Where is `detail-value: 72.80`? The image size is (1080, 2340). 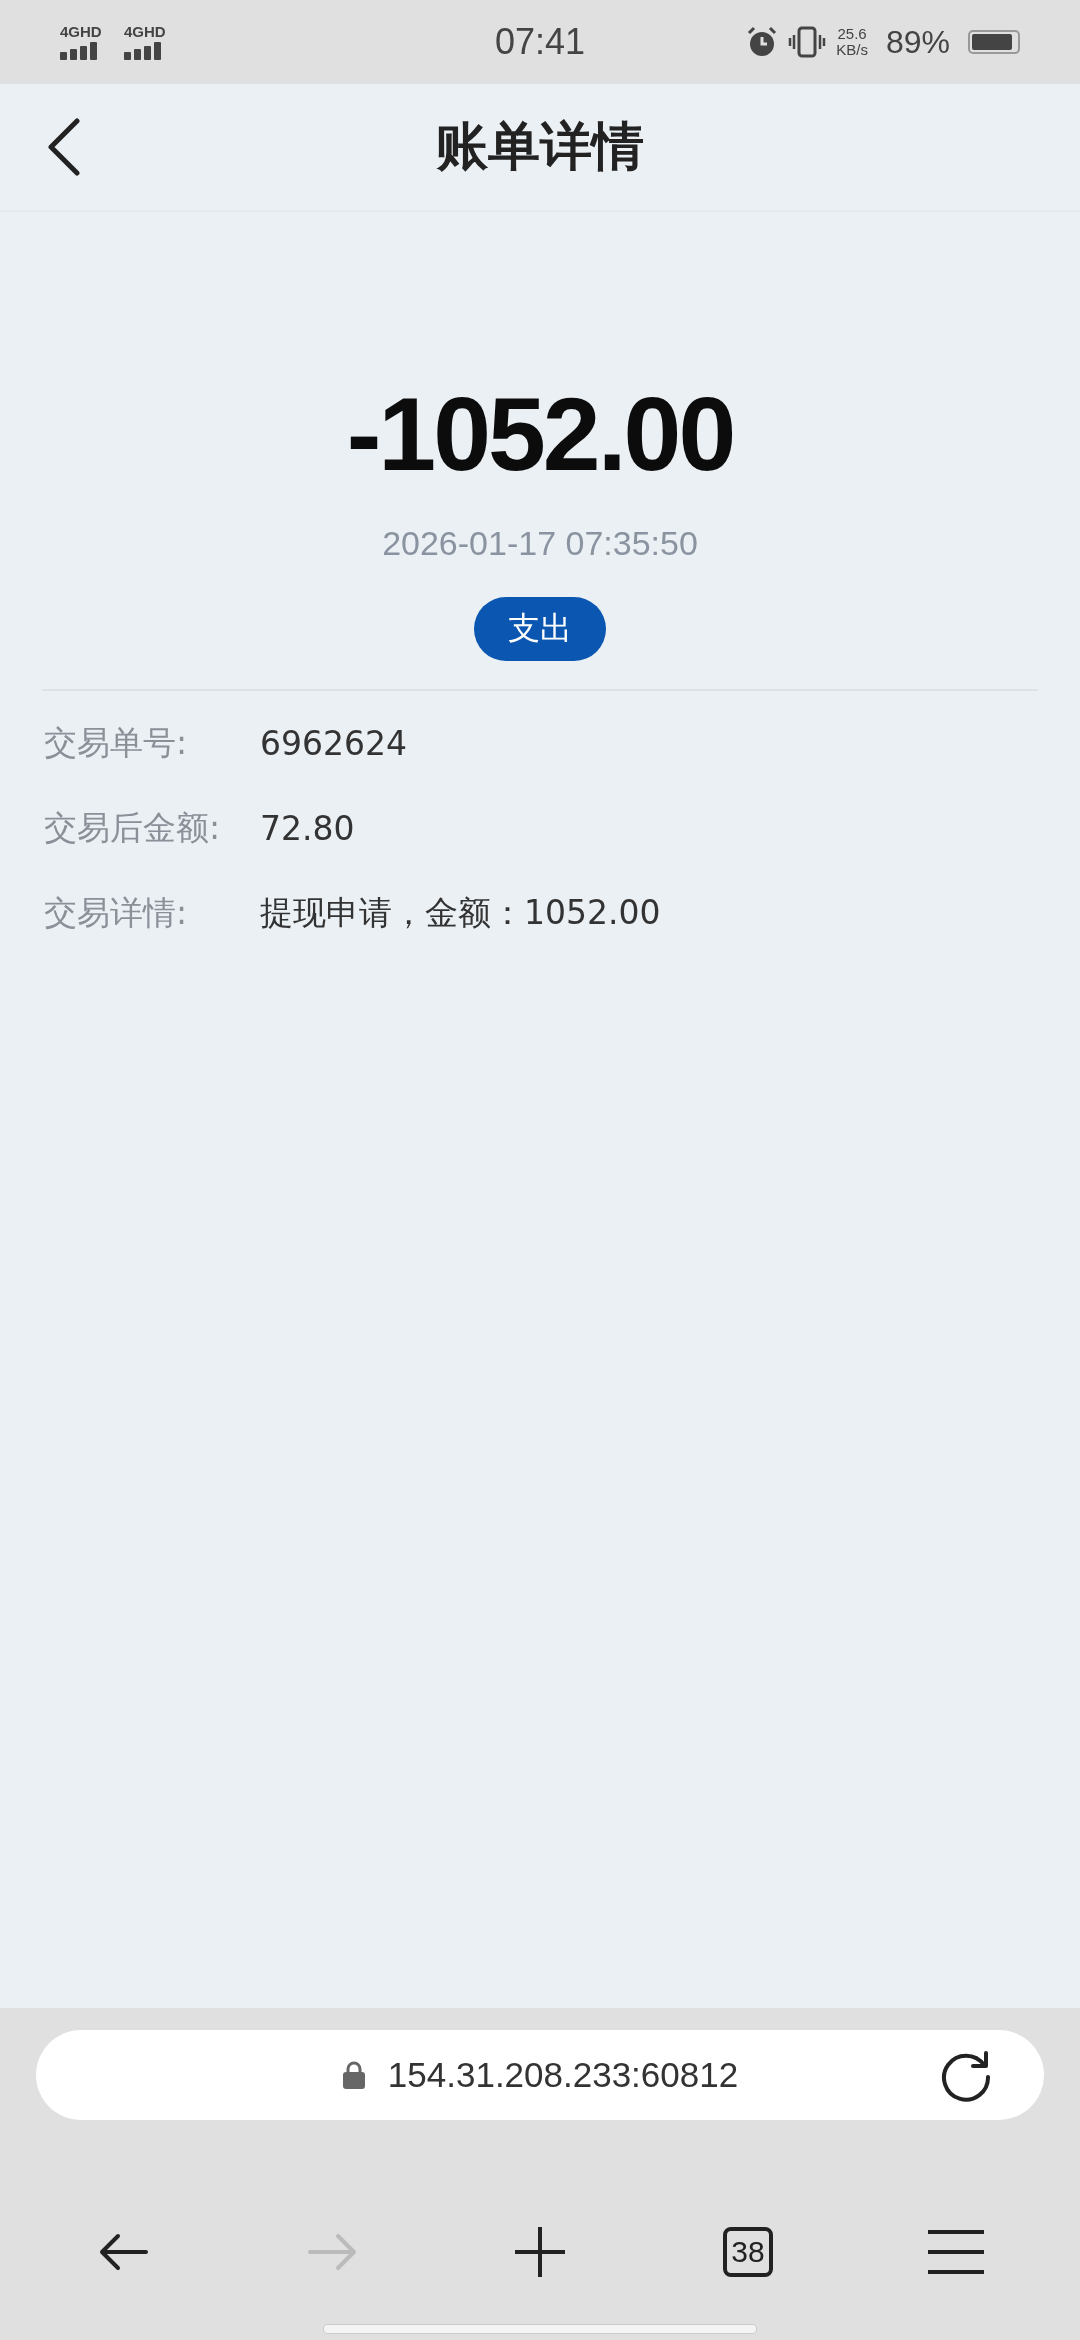 detail-value: 72.80 is located at coordinates (307, 828).